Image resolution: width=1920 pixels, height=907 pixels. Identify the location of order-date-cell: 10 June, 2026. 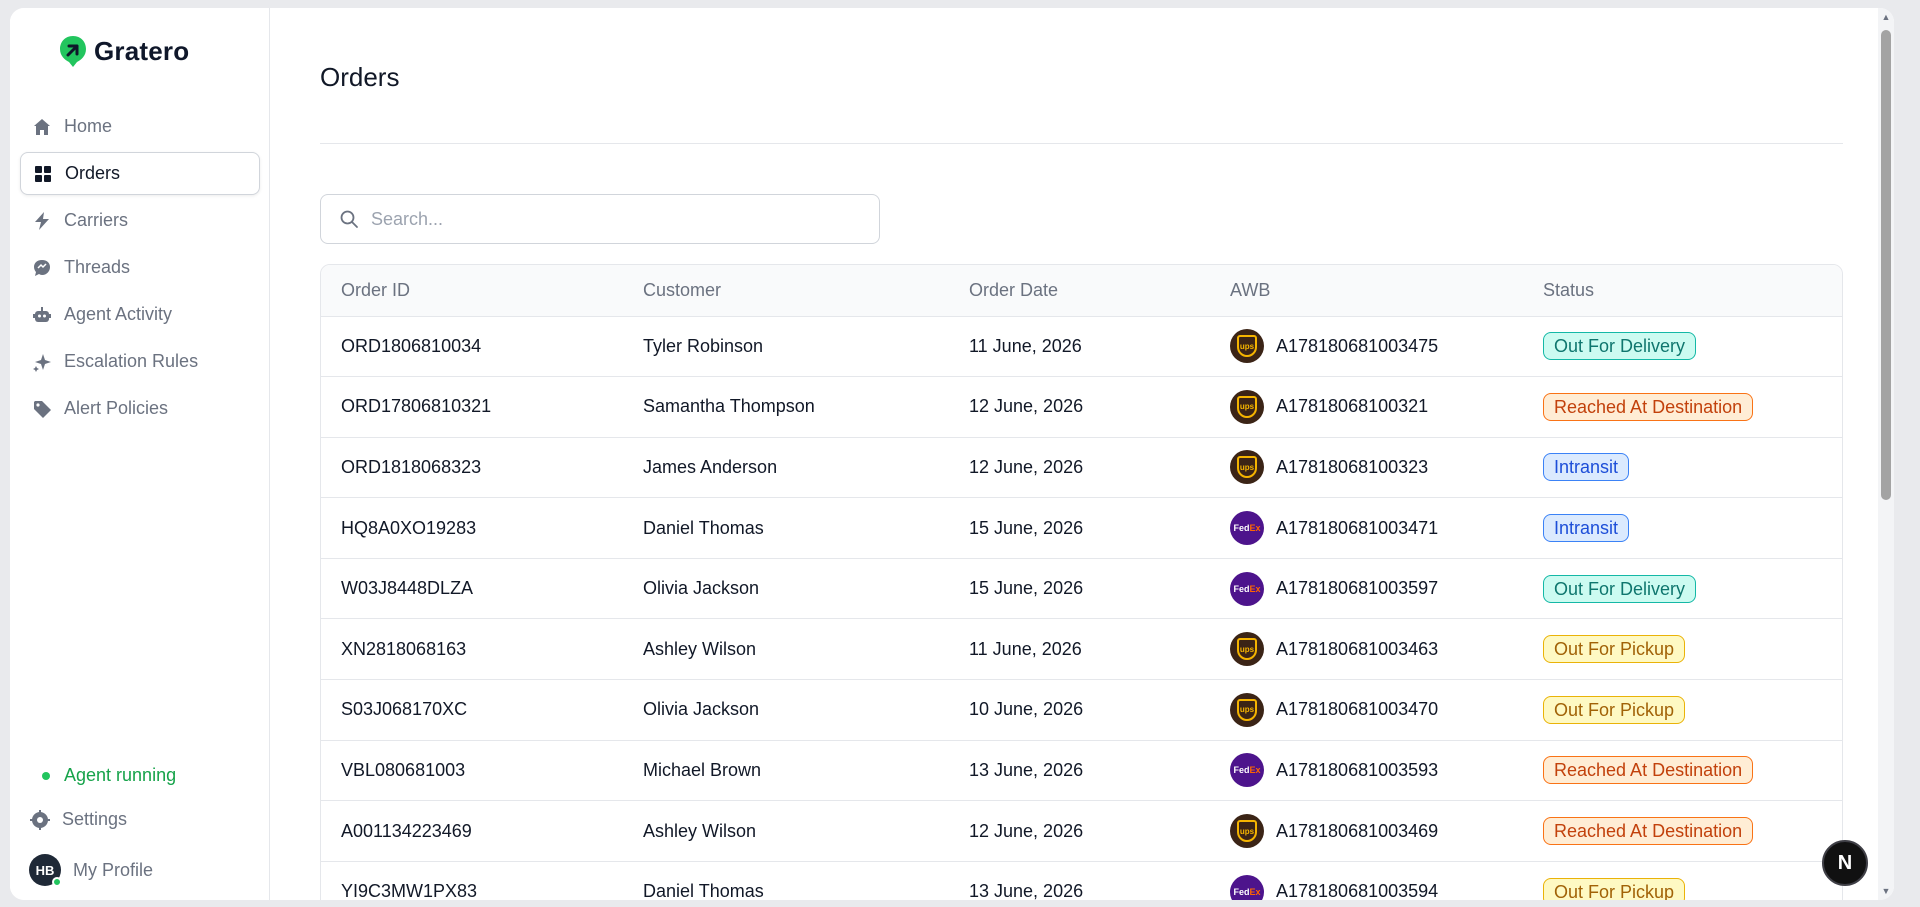
(1026, 709).